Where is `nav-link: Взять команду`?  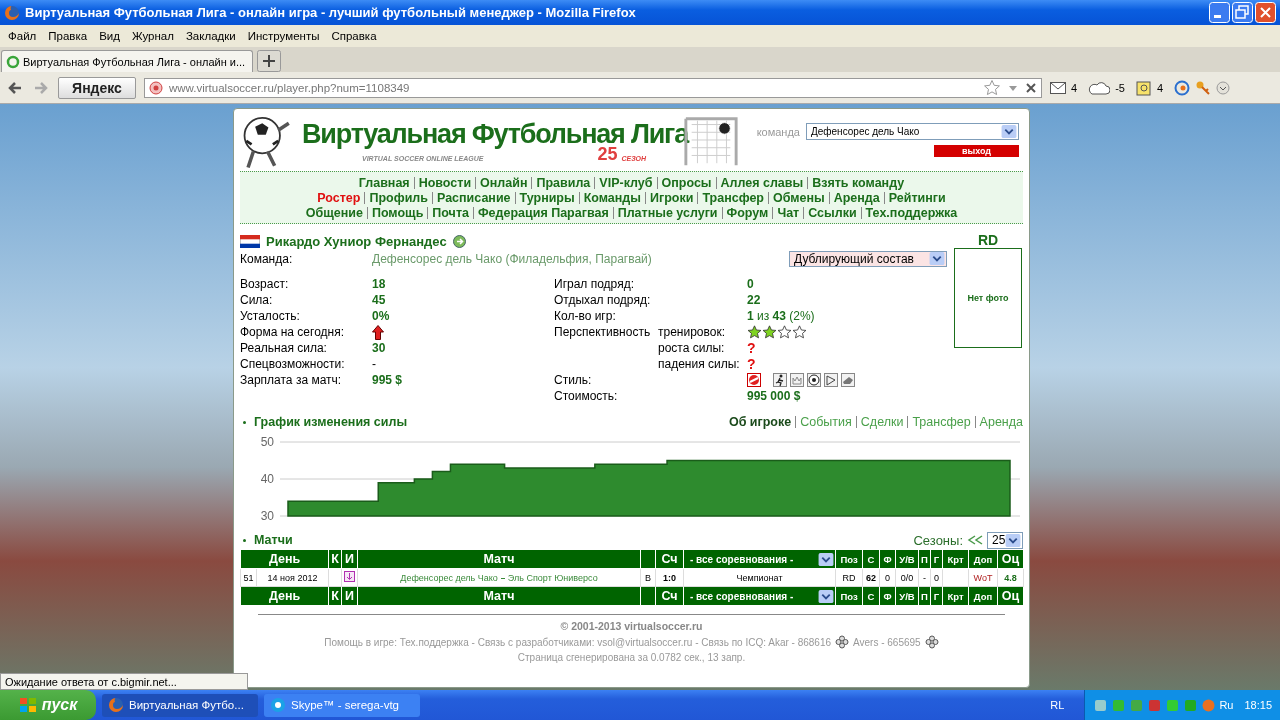
nav-link: Взять команду is located at coordinates (858, 182).